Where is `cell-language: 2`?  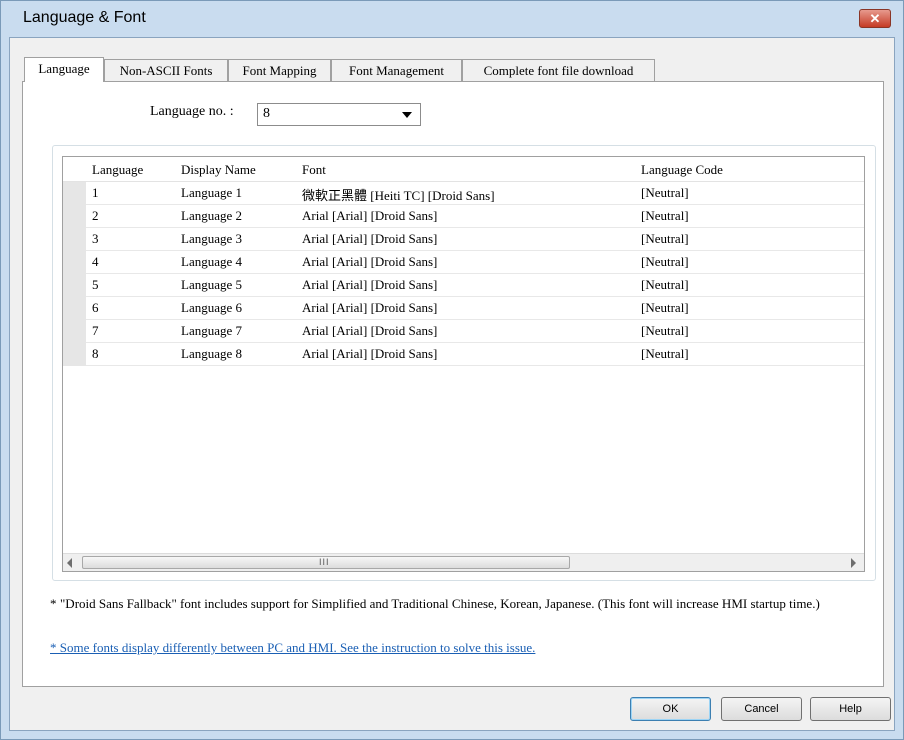 cell-language: 2 is located at coordinates (95, 215).